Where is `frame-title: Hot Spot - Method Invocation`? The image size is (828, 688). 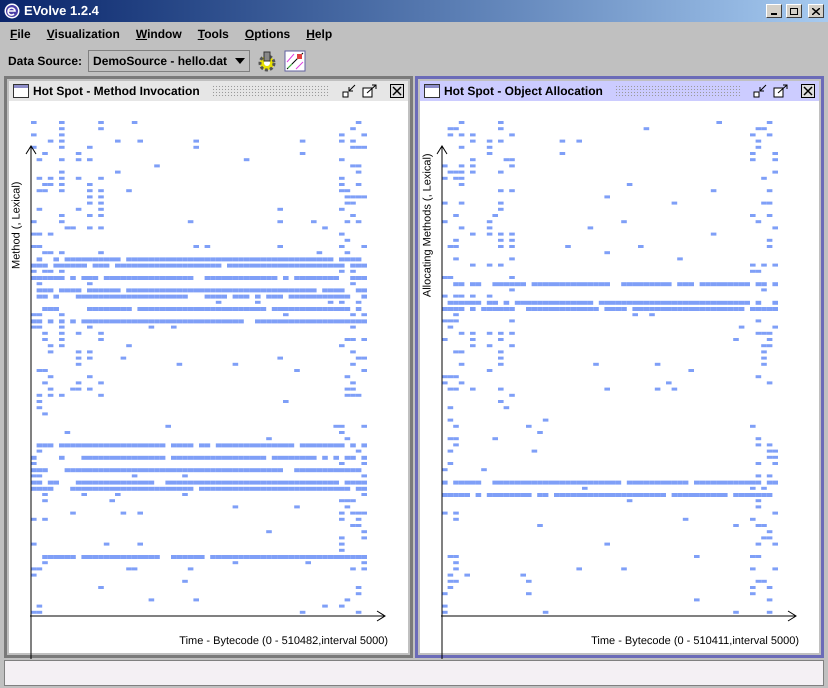
frame-title: Hot Spot - Method Invocation is located at coordinates (116, 91).